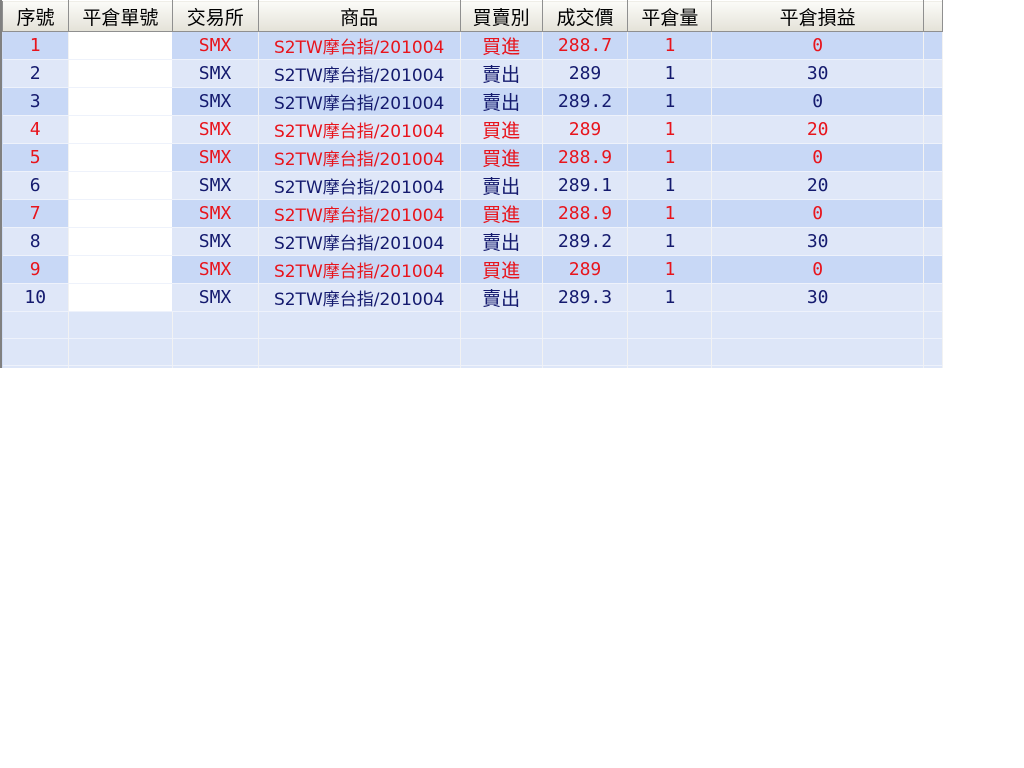 Image resolution: width=1024 pixels, height=768 pixels. I want to click on table-row: 3 SMX S2TW摩台指/201004 賣出 289.2 1 0, so click(472, 101).